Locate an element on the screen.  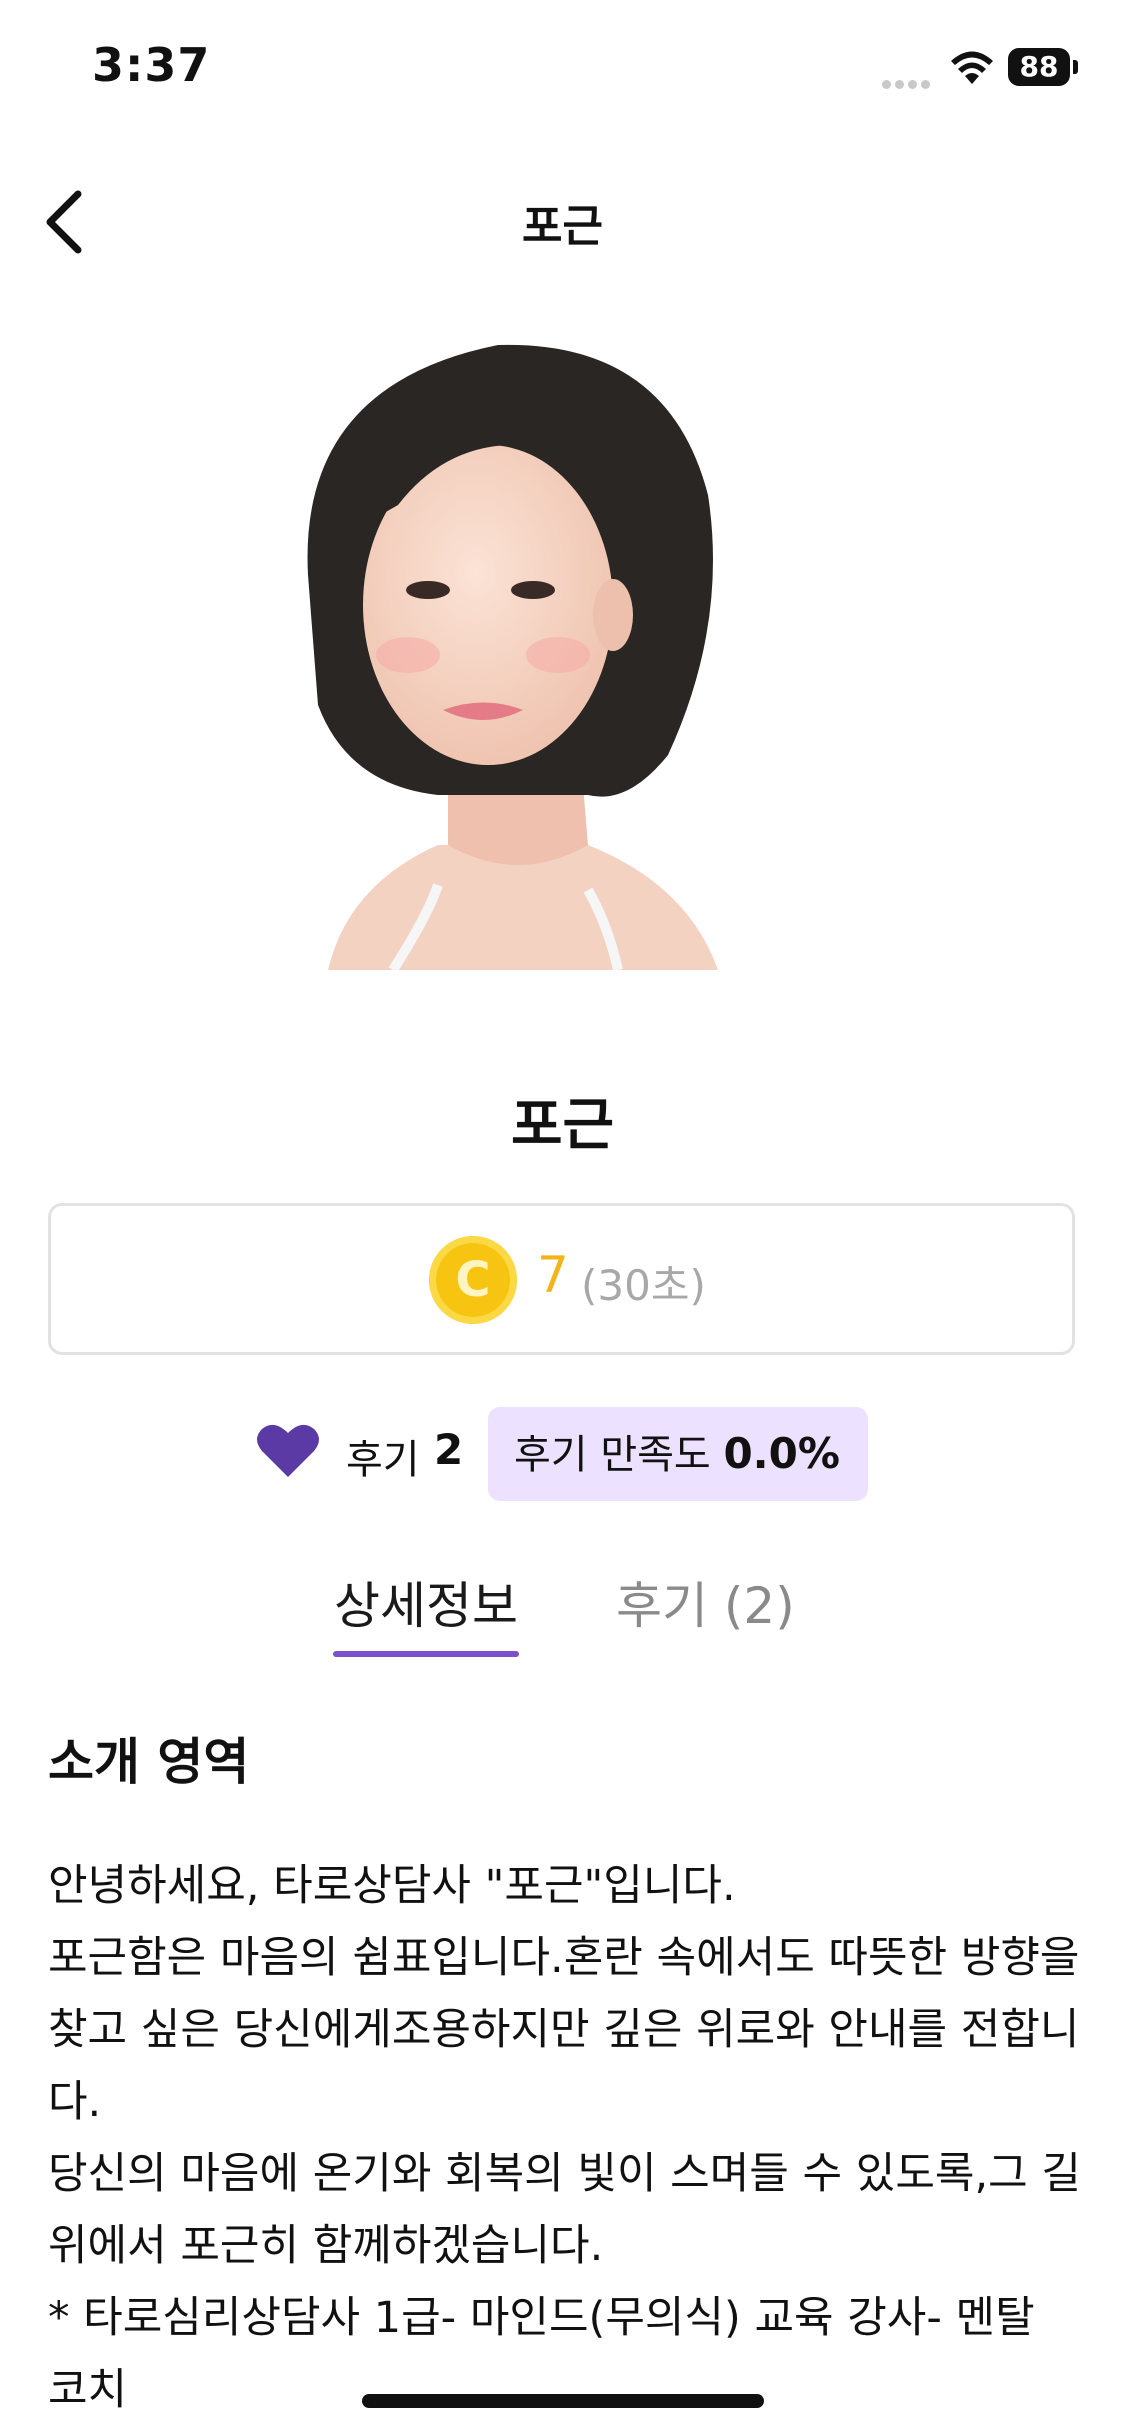
detail-tabs: 상세정보 후기 (2) is located at coordinates (562, 1605).